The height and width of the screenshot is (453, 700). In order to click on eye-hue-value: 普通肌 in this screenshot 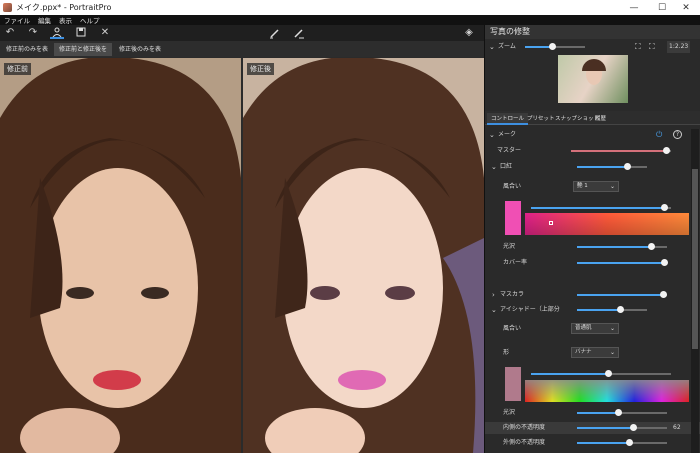, I will do `click(583, 328)`.